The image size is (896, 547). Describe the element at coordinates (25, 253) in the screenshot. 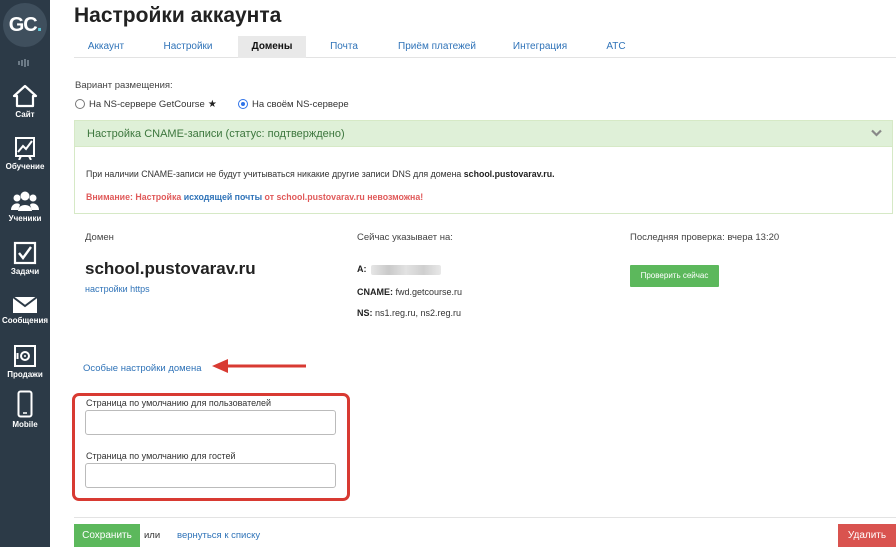

I see `checkbox-icon` at that location.